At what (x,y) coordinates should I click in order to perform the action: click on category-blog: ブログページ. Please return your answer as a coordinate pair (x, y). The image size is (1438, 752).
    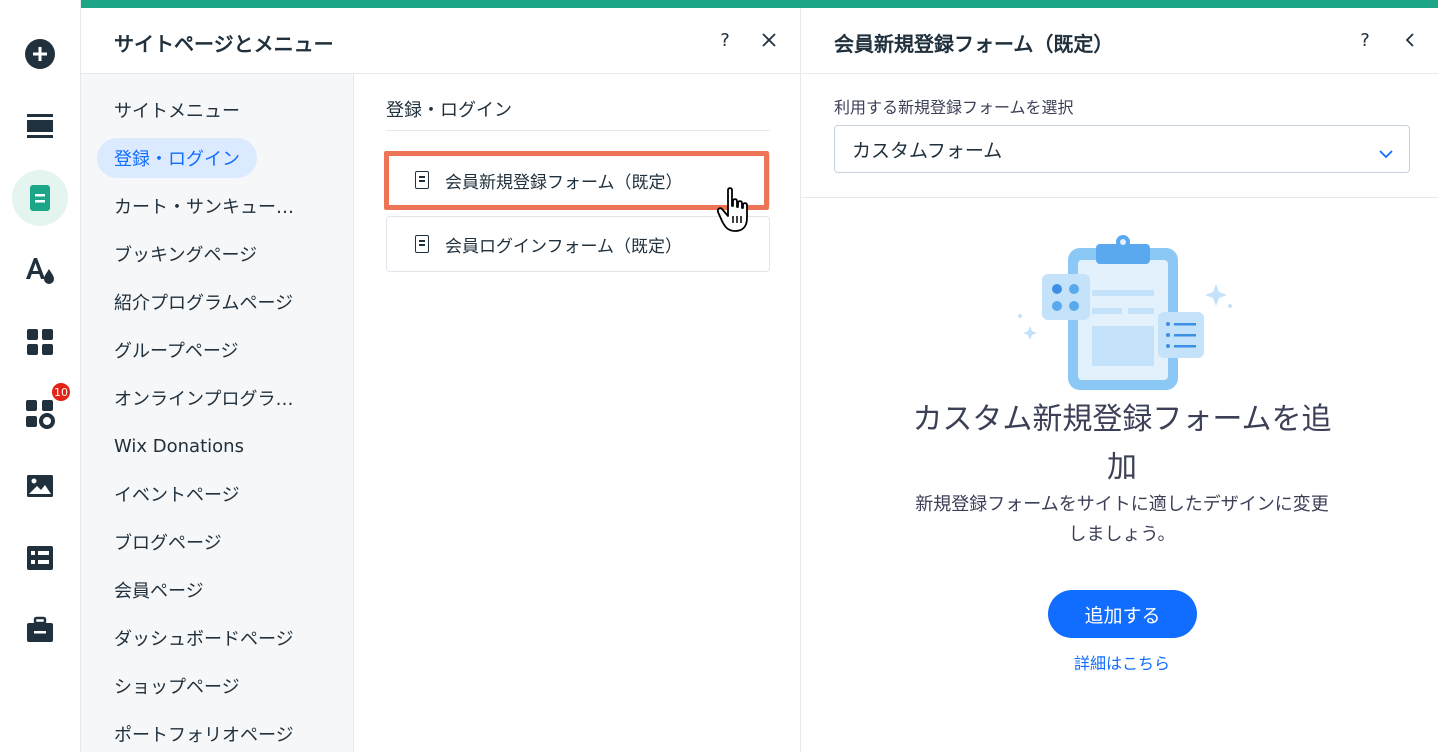
    Looking at the image, I should click on (168, 542).